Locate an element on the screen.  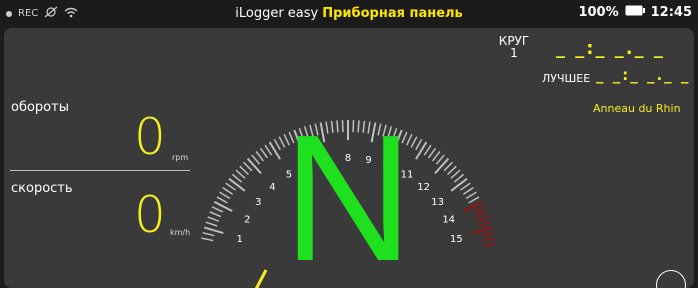
rpm-label: обороты is located at coordinates (40, 107).